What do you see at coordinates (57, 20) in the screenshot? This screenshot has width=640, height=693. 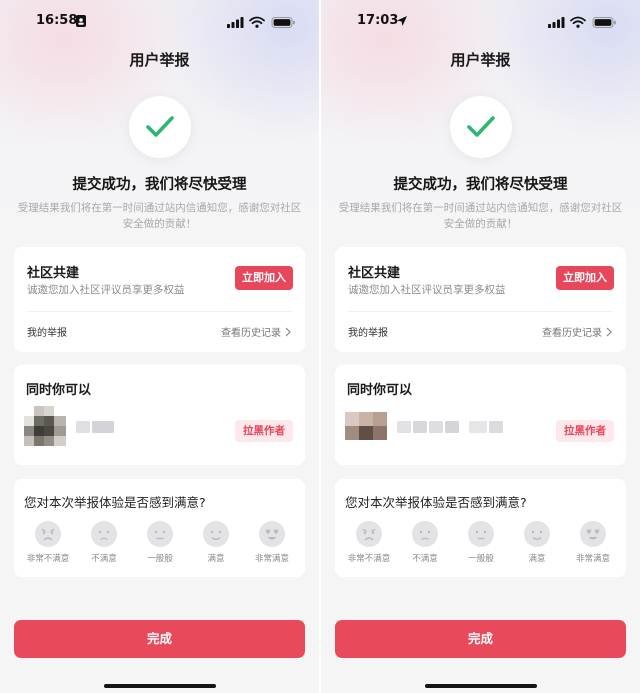 I see `status-time: 16:58` at bounding box center [57, 20].